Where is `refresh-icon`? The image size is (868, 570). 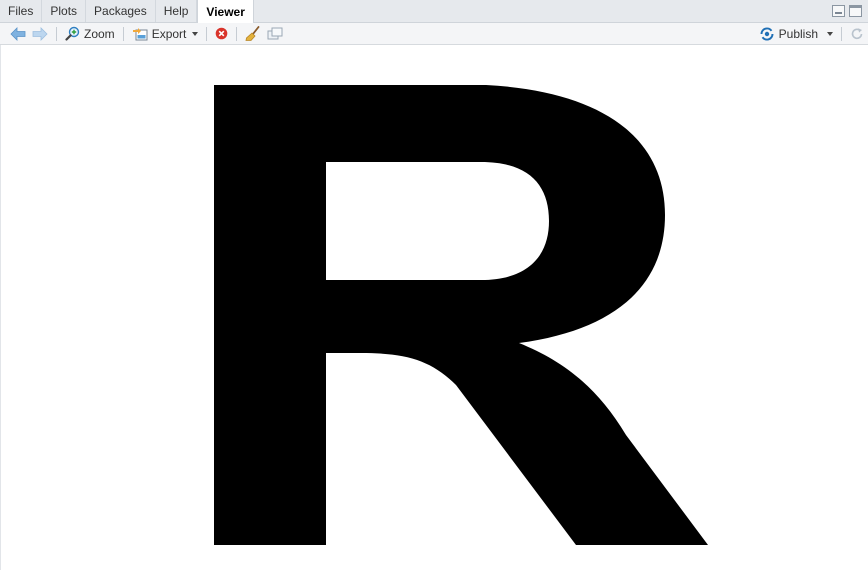
refresh-icon is located at coordinates (857, 34).